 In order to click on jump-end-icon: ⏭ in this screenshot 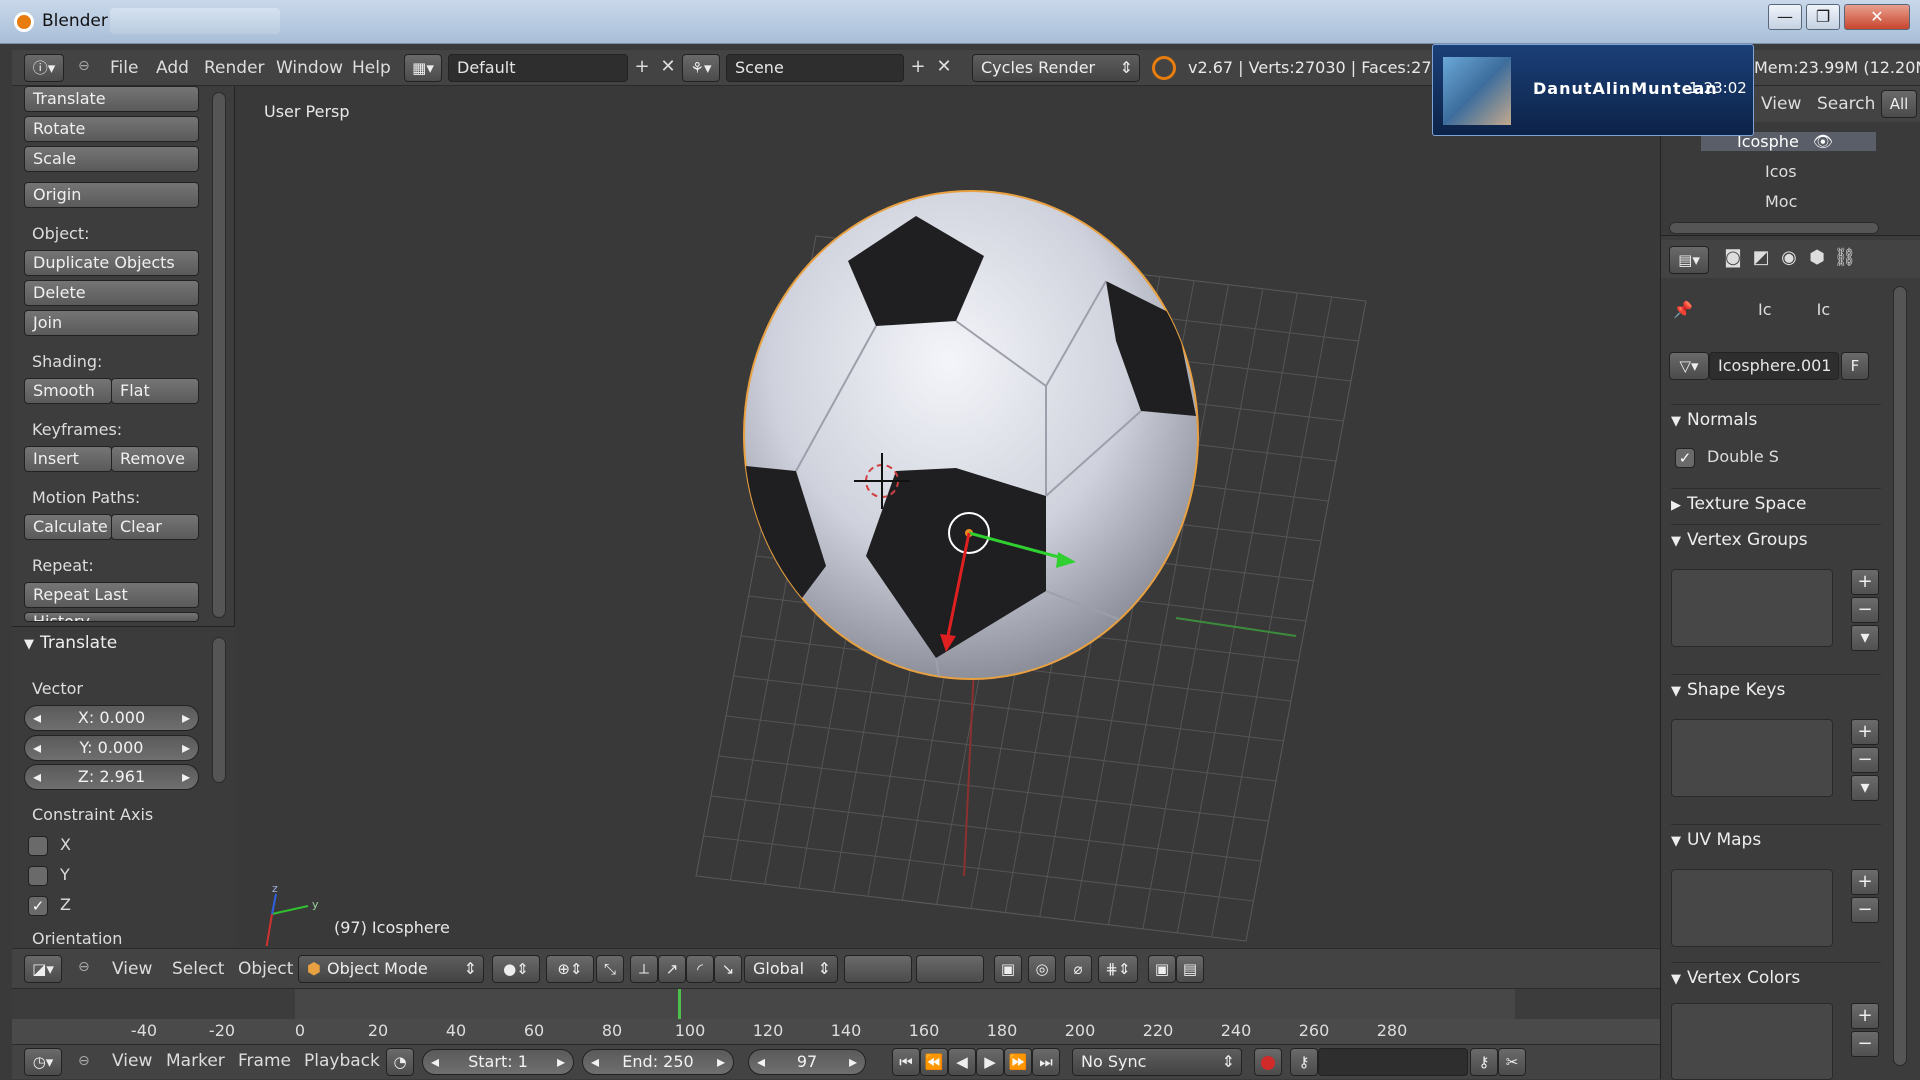, I will do `click(1046, 1062)`.